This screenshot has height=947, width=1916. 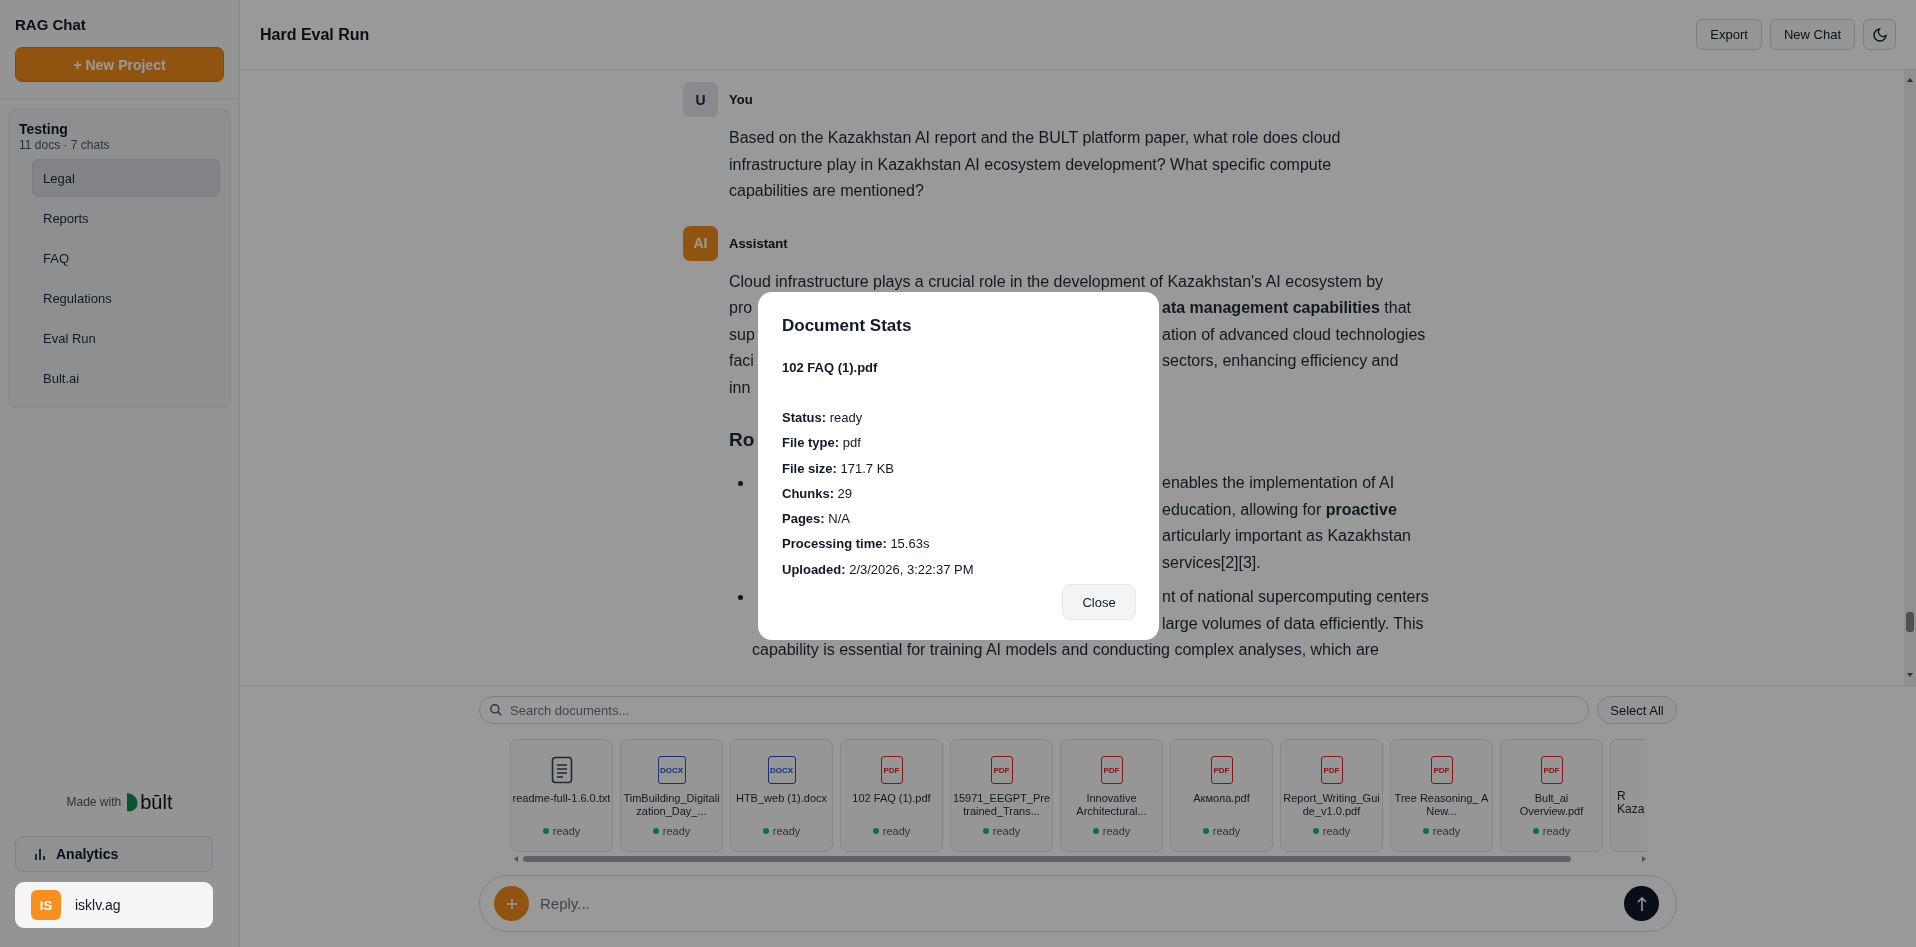 I want to click on document-card: DOCX HTB_web (1).docx ready, so click(x=781, y=795).